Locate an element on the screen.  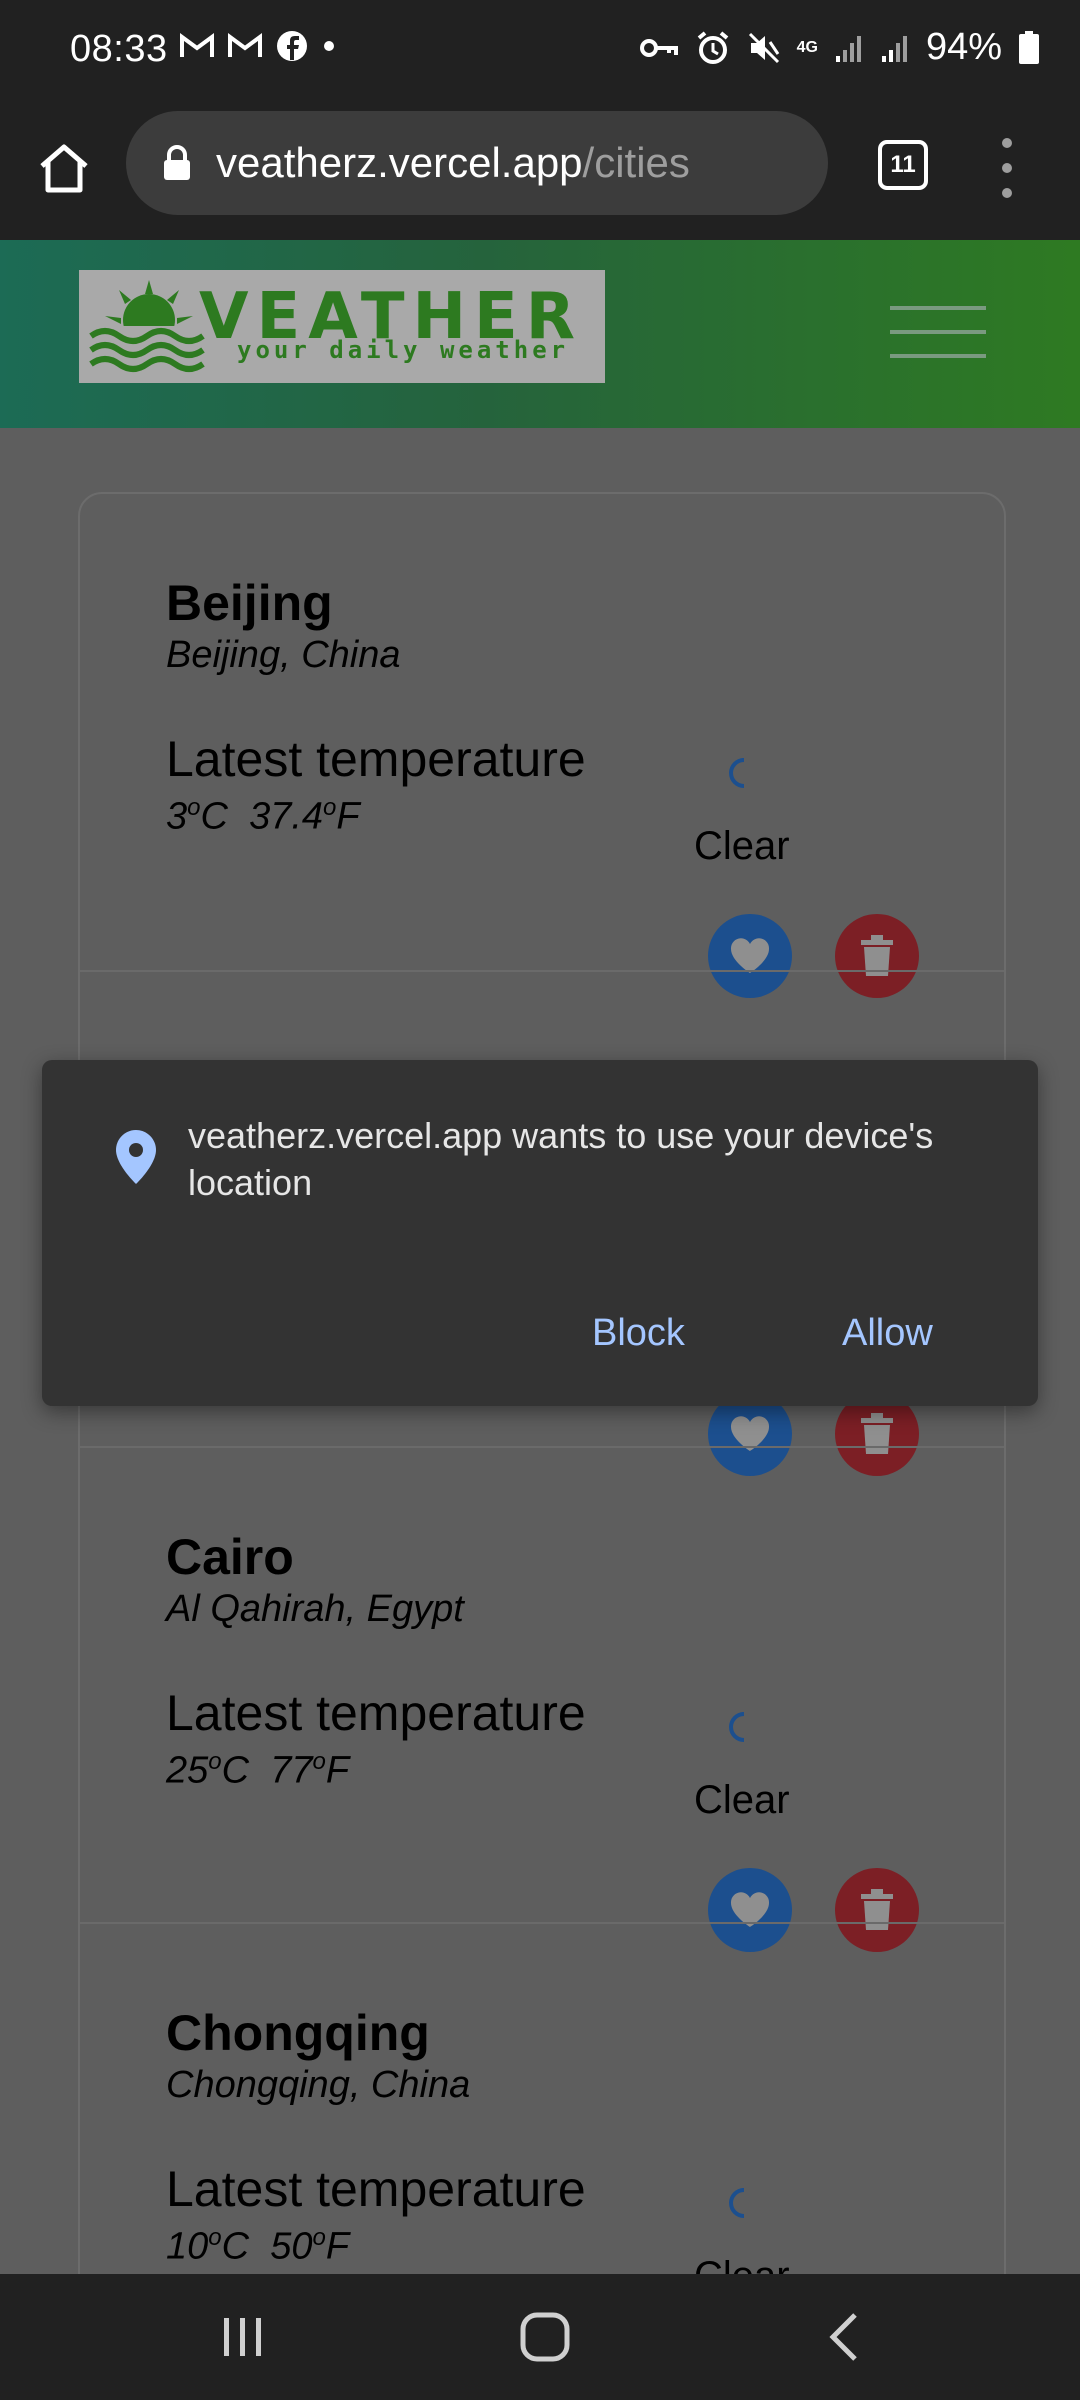
home-icon is located at coordinates (64, 168).